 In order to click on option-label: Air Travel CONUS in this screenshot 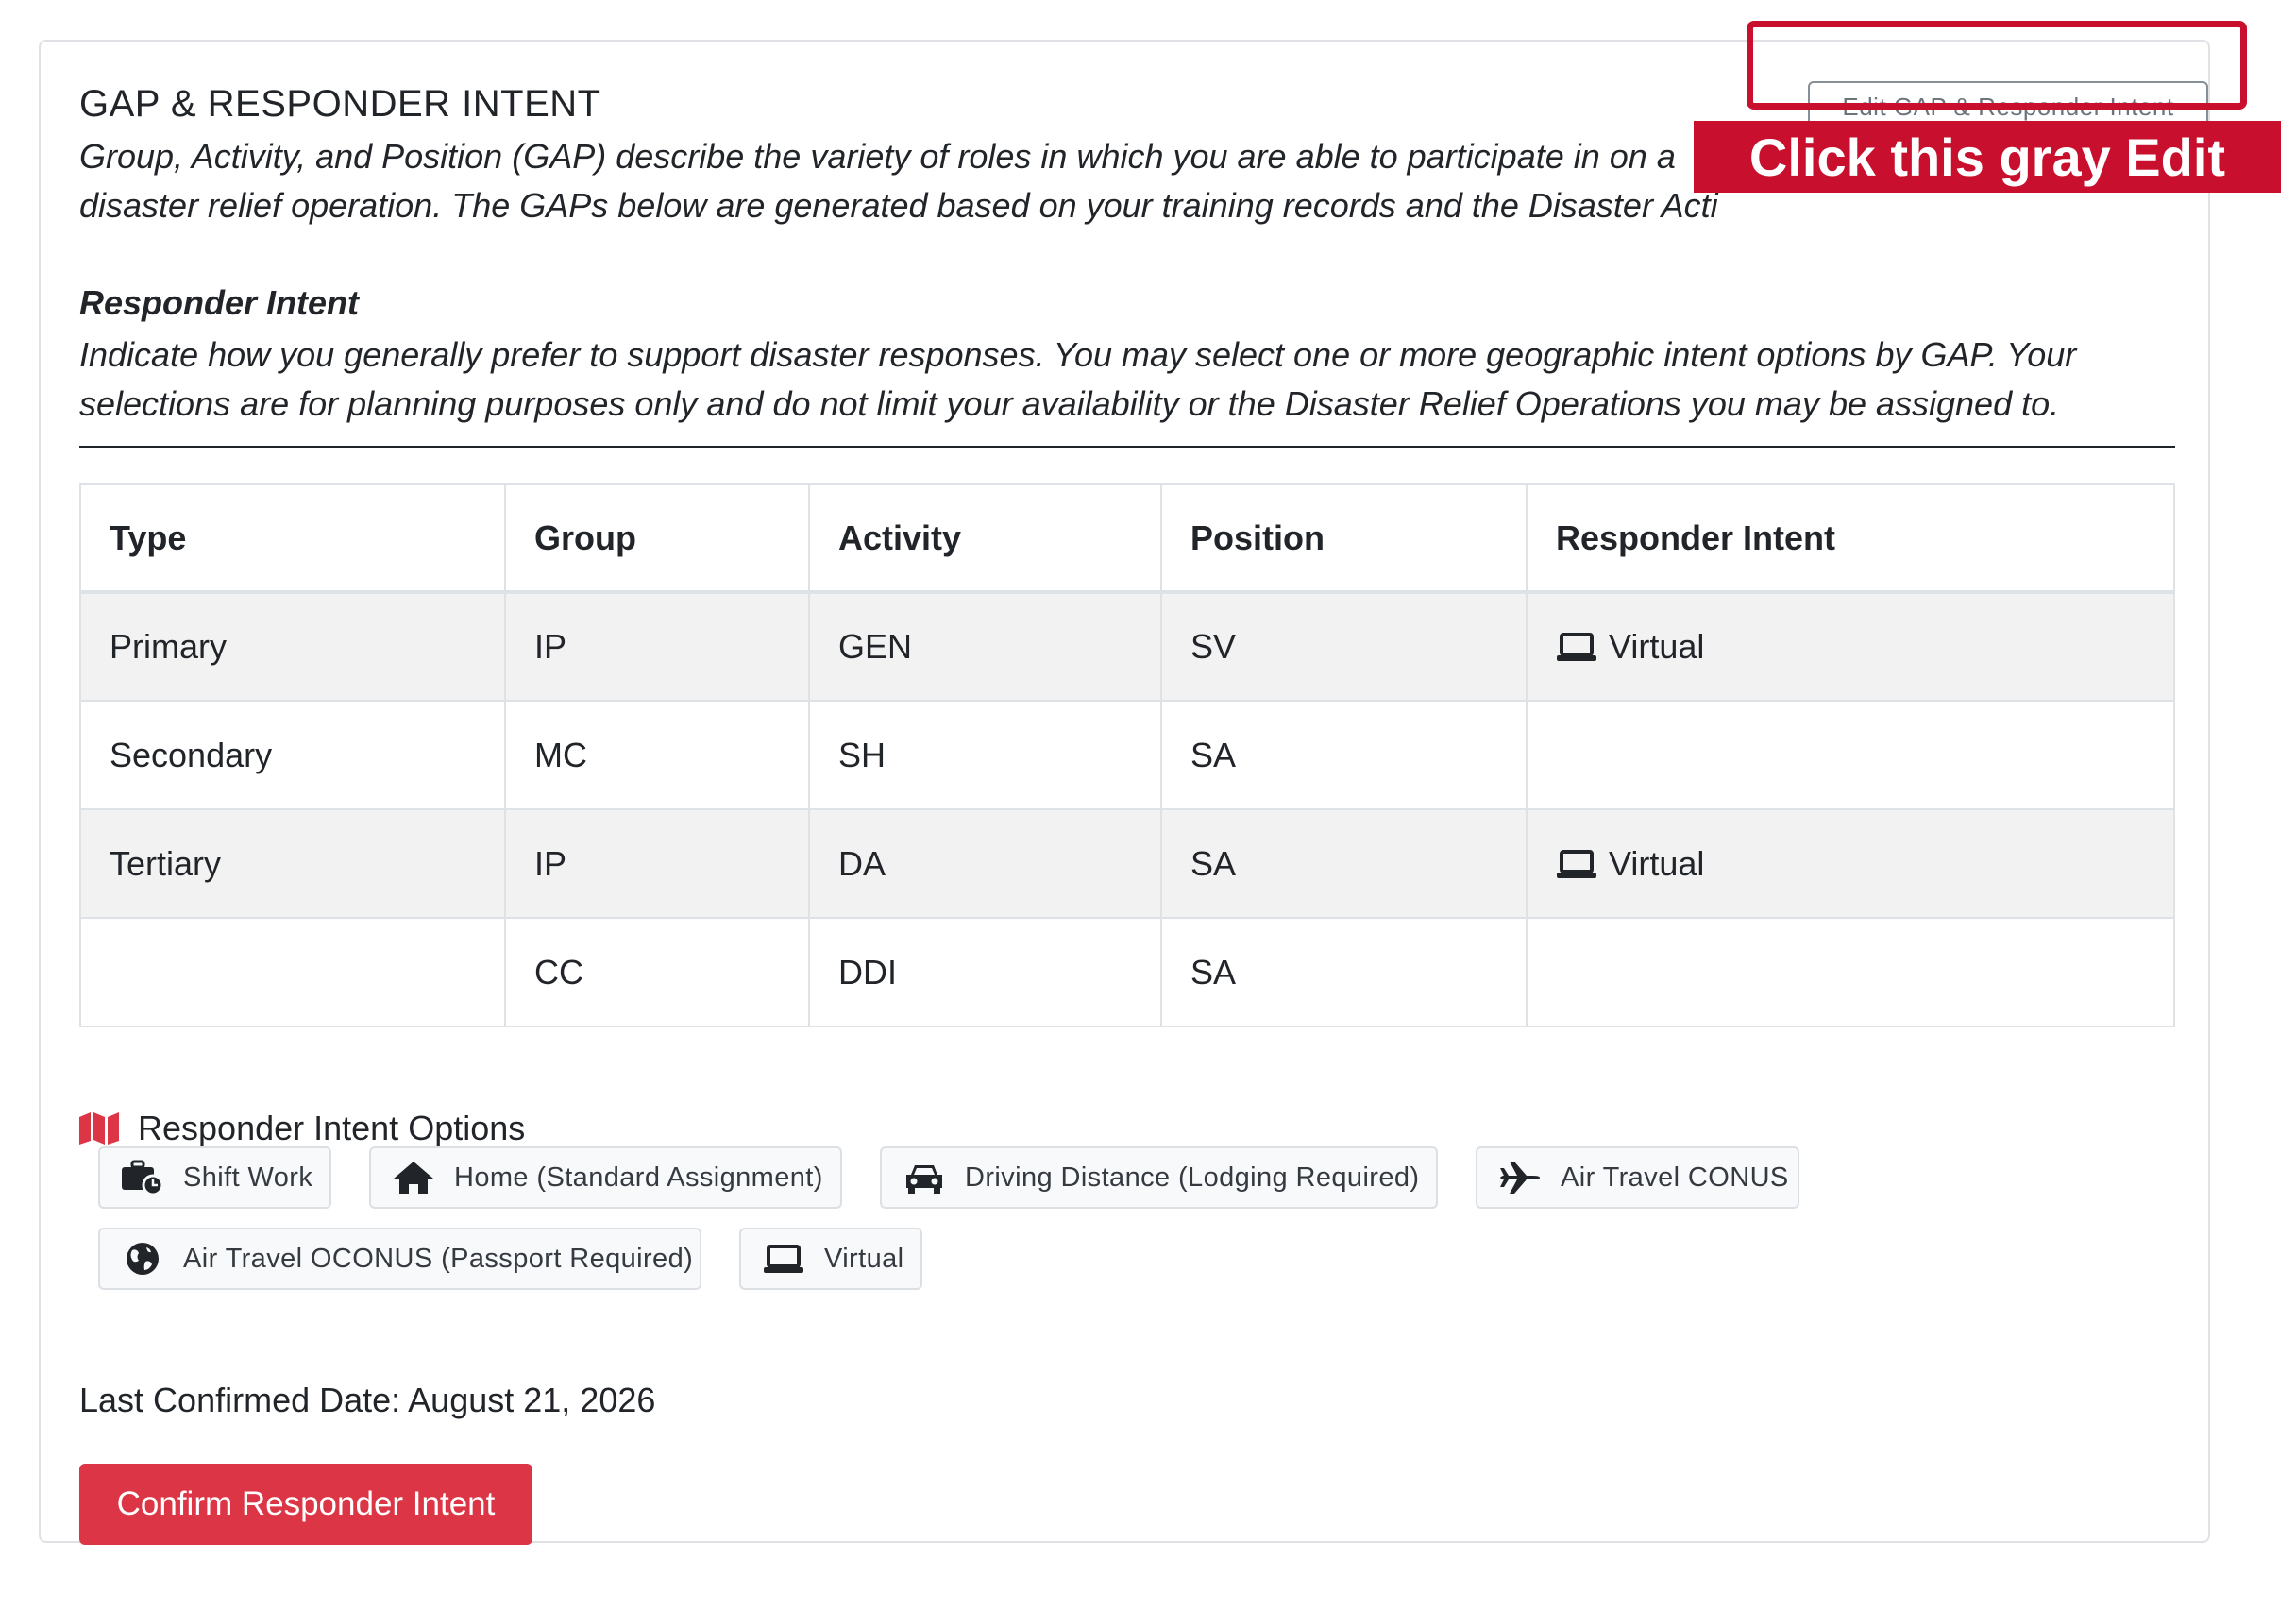, I will do `click(1675, 1178)`.